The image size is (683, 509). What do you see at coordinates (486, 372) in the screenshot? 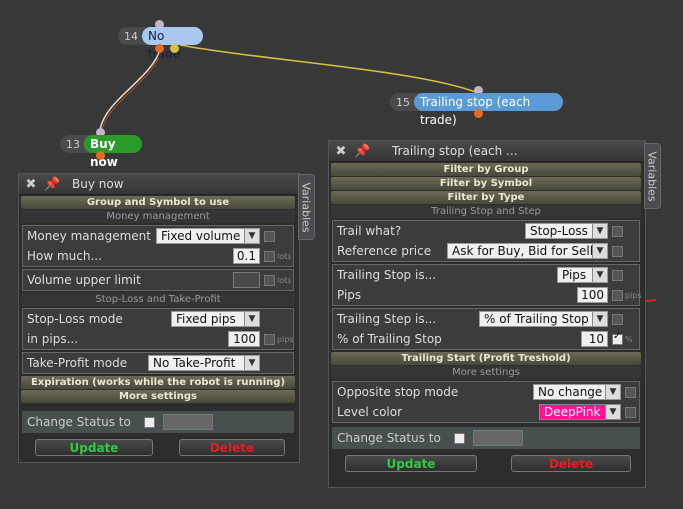
I see `sub-more-settings: More settings` at bounding box center [486, 372].